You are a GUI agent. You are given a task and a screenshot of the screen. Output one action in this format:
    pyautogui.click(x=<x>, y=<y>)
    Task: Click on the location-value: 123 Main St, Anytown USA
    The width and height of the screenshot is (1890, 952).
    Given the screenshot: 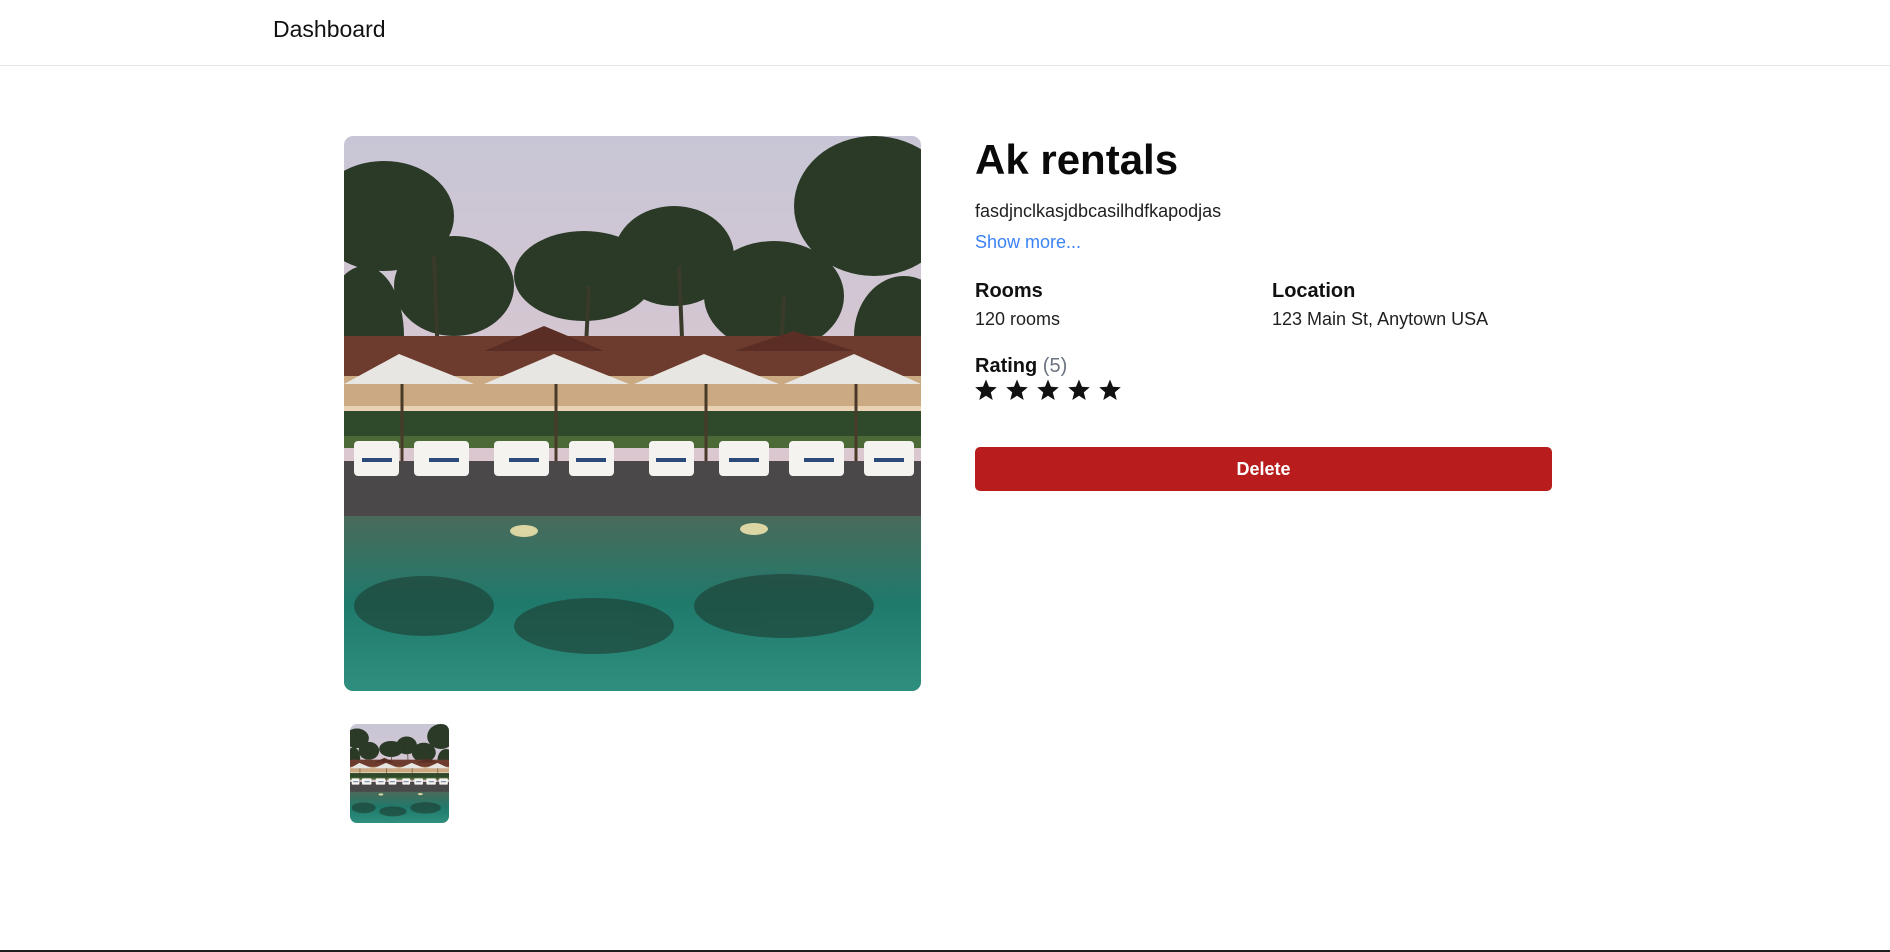 What is the action you would take?
    pyautogui.click(x=1380, y=319)
    